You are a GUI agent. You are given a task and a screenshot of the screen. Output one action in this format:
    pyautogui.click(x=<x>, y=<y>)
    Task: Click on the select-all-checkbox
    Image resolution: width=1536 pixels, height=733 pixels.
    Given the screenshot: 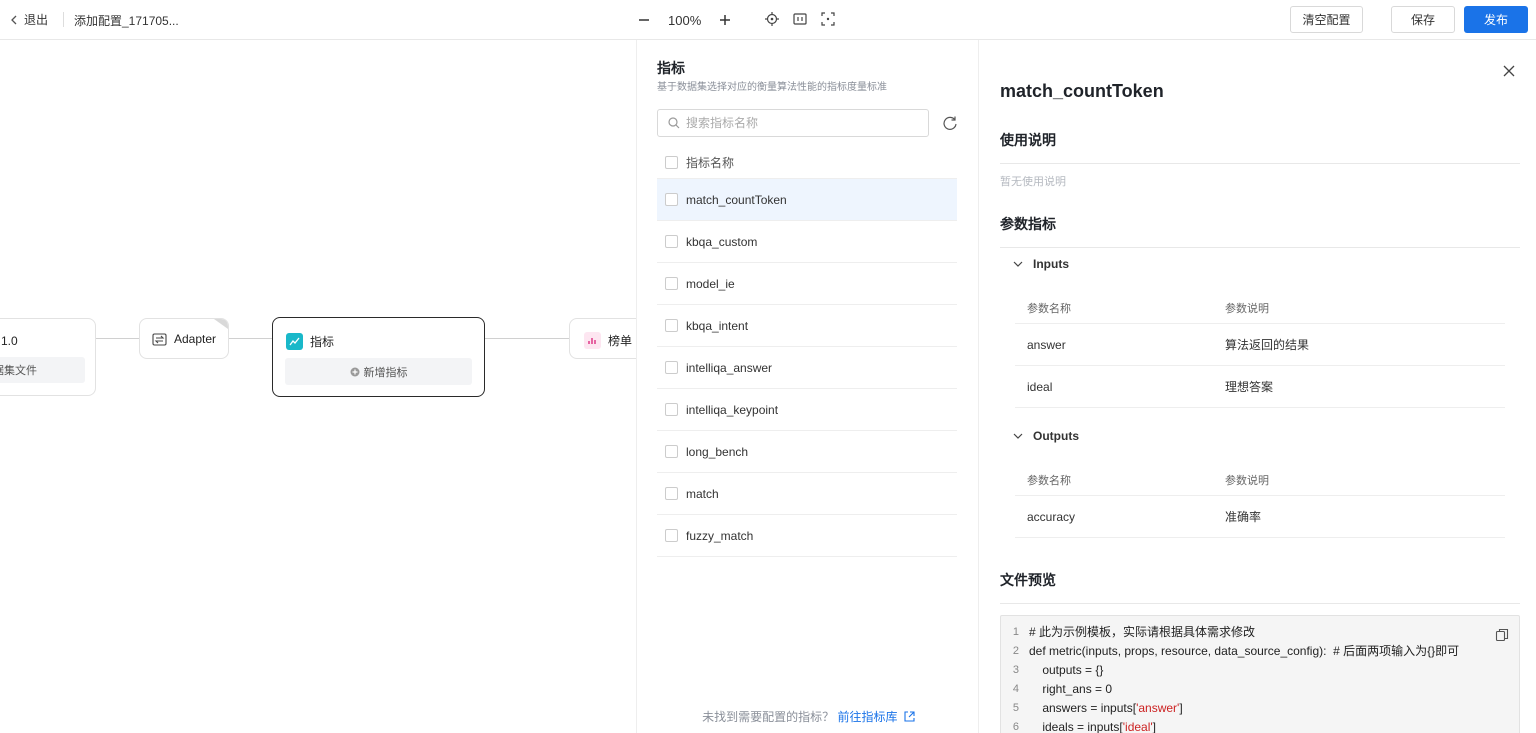 What is the action you would take?
    pyautogui.click(x=671, y=162)
    